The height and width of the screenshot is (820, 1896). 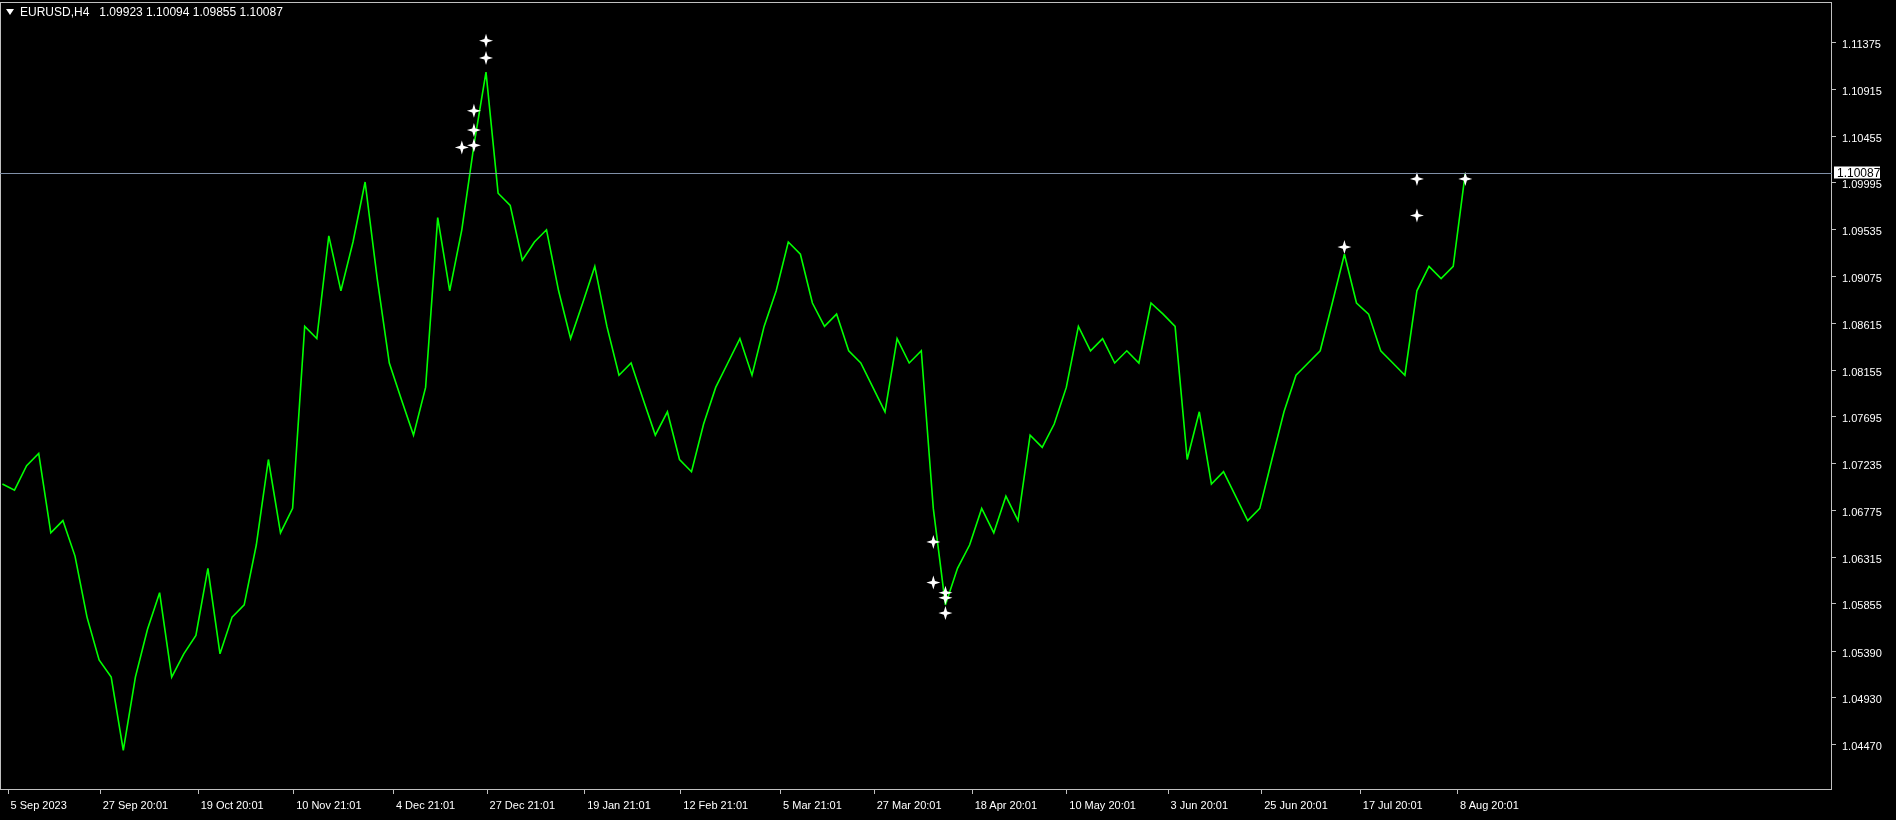 What do you see at coordinates (1862, 371) in the screenshot?
I see `axis-label: 1.08155` at bounding box center [1862, 371].